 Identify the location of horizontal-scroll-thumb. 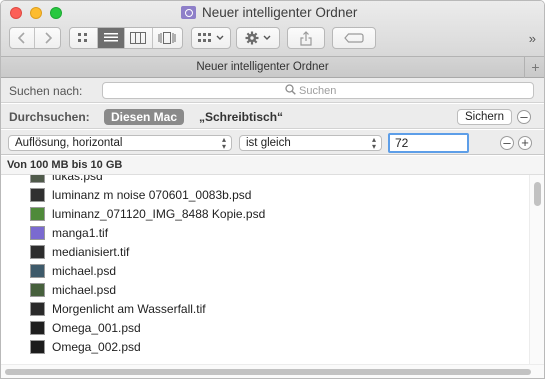
(268, 372).